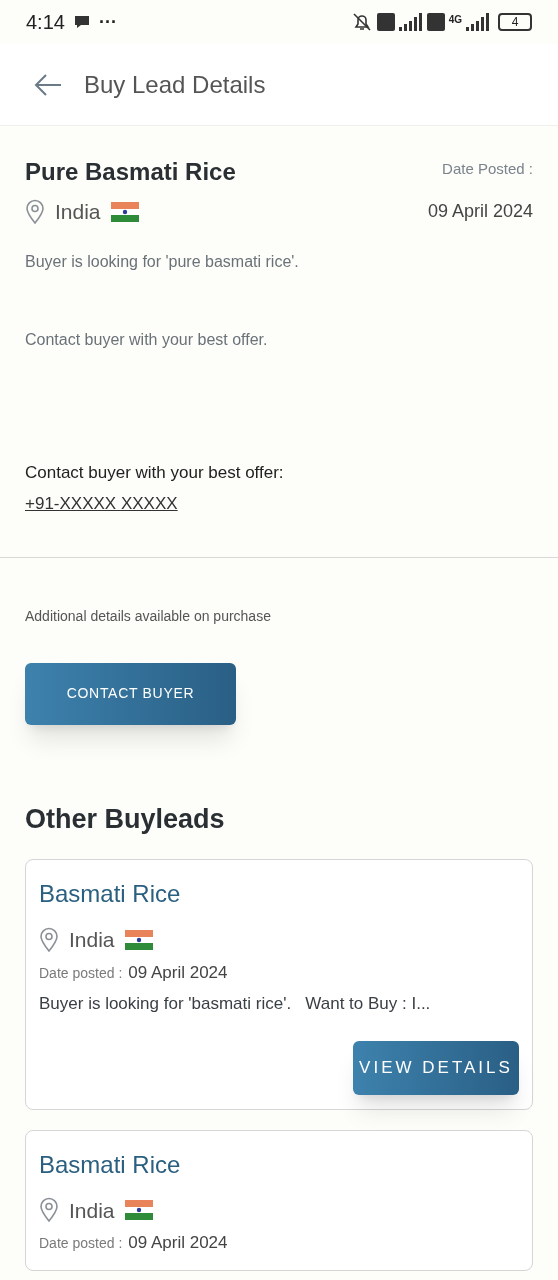 The image size is (558, 1280). What do you see at coordinates (125, 819) in the screenshot?
I see `section-heading: Other Buyleads` at bounding box center [125, 819].